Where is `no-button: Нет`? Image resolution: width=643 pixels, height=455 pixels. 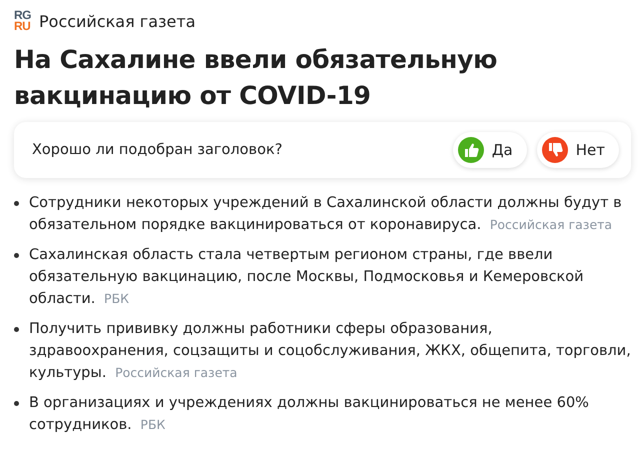 no-button: Нет is located at coordinates (577, 150).